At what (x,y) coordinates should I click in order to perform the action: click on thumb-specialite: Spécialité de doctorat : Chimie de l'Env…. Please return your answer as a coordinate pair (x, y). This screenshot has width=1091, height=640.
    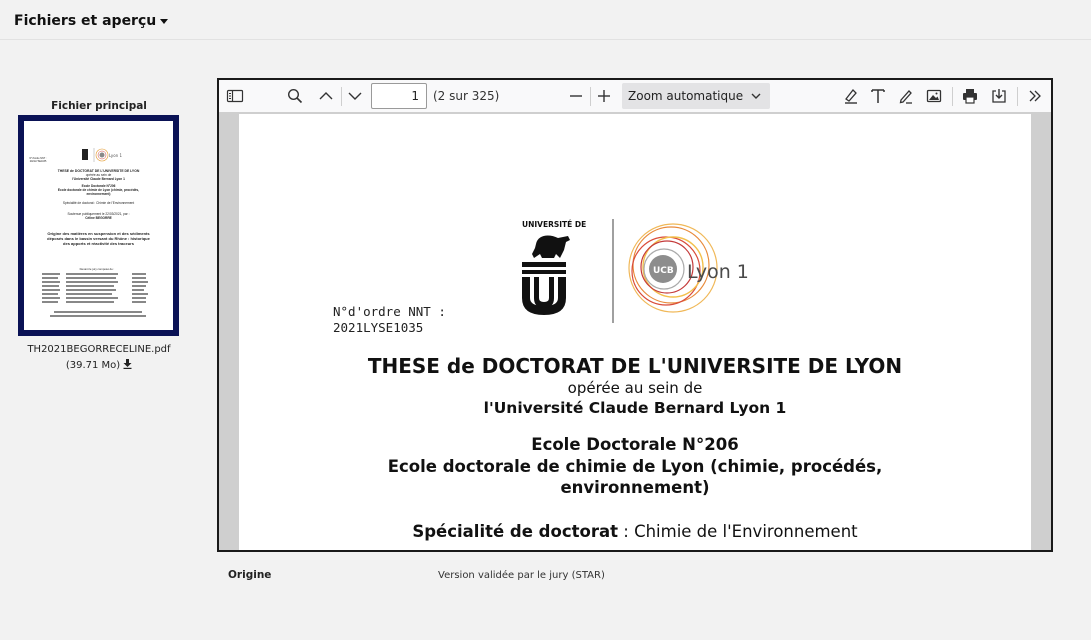
    Looking at the image, I should click on (98, 203).